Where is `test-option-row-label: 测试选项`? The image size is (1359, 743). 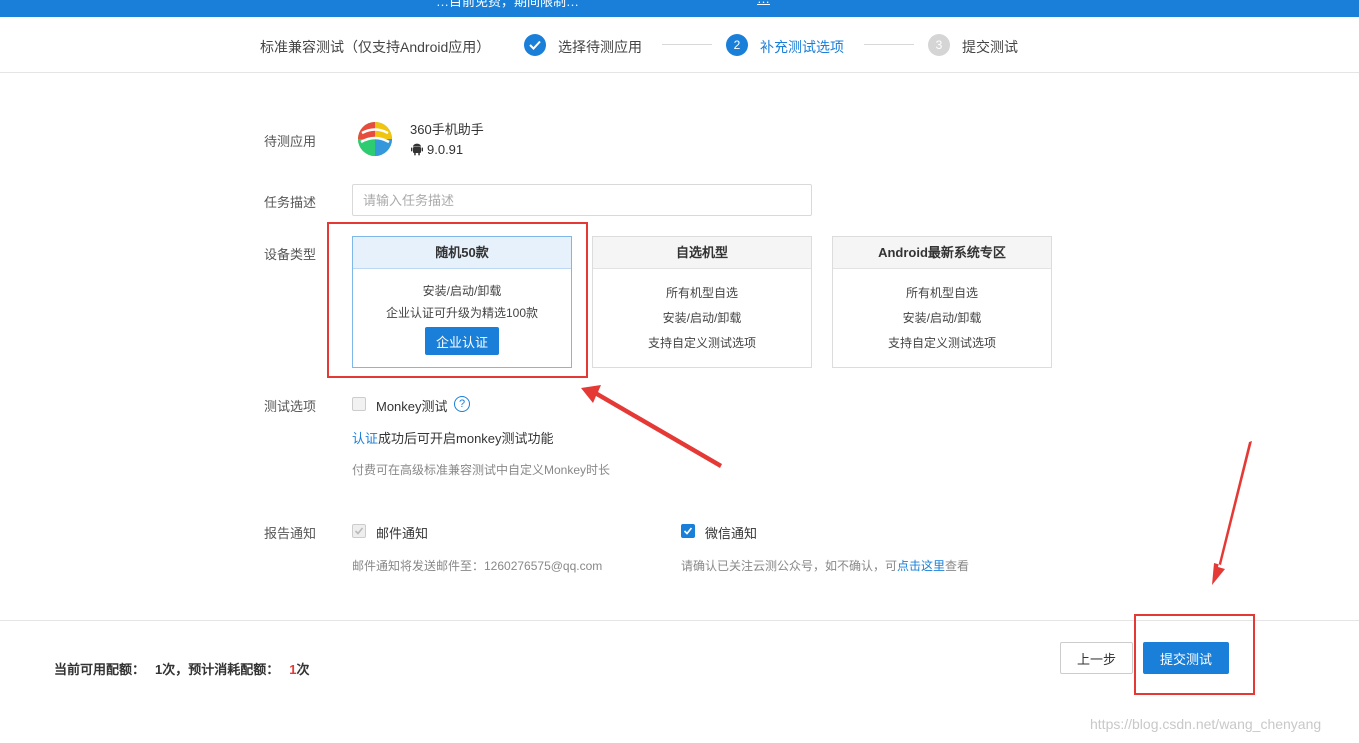 test-option-row-label: 测试选项 is located at coordinates (290, 406).